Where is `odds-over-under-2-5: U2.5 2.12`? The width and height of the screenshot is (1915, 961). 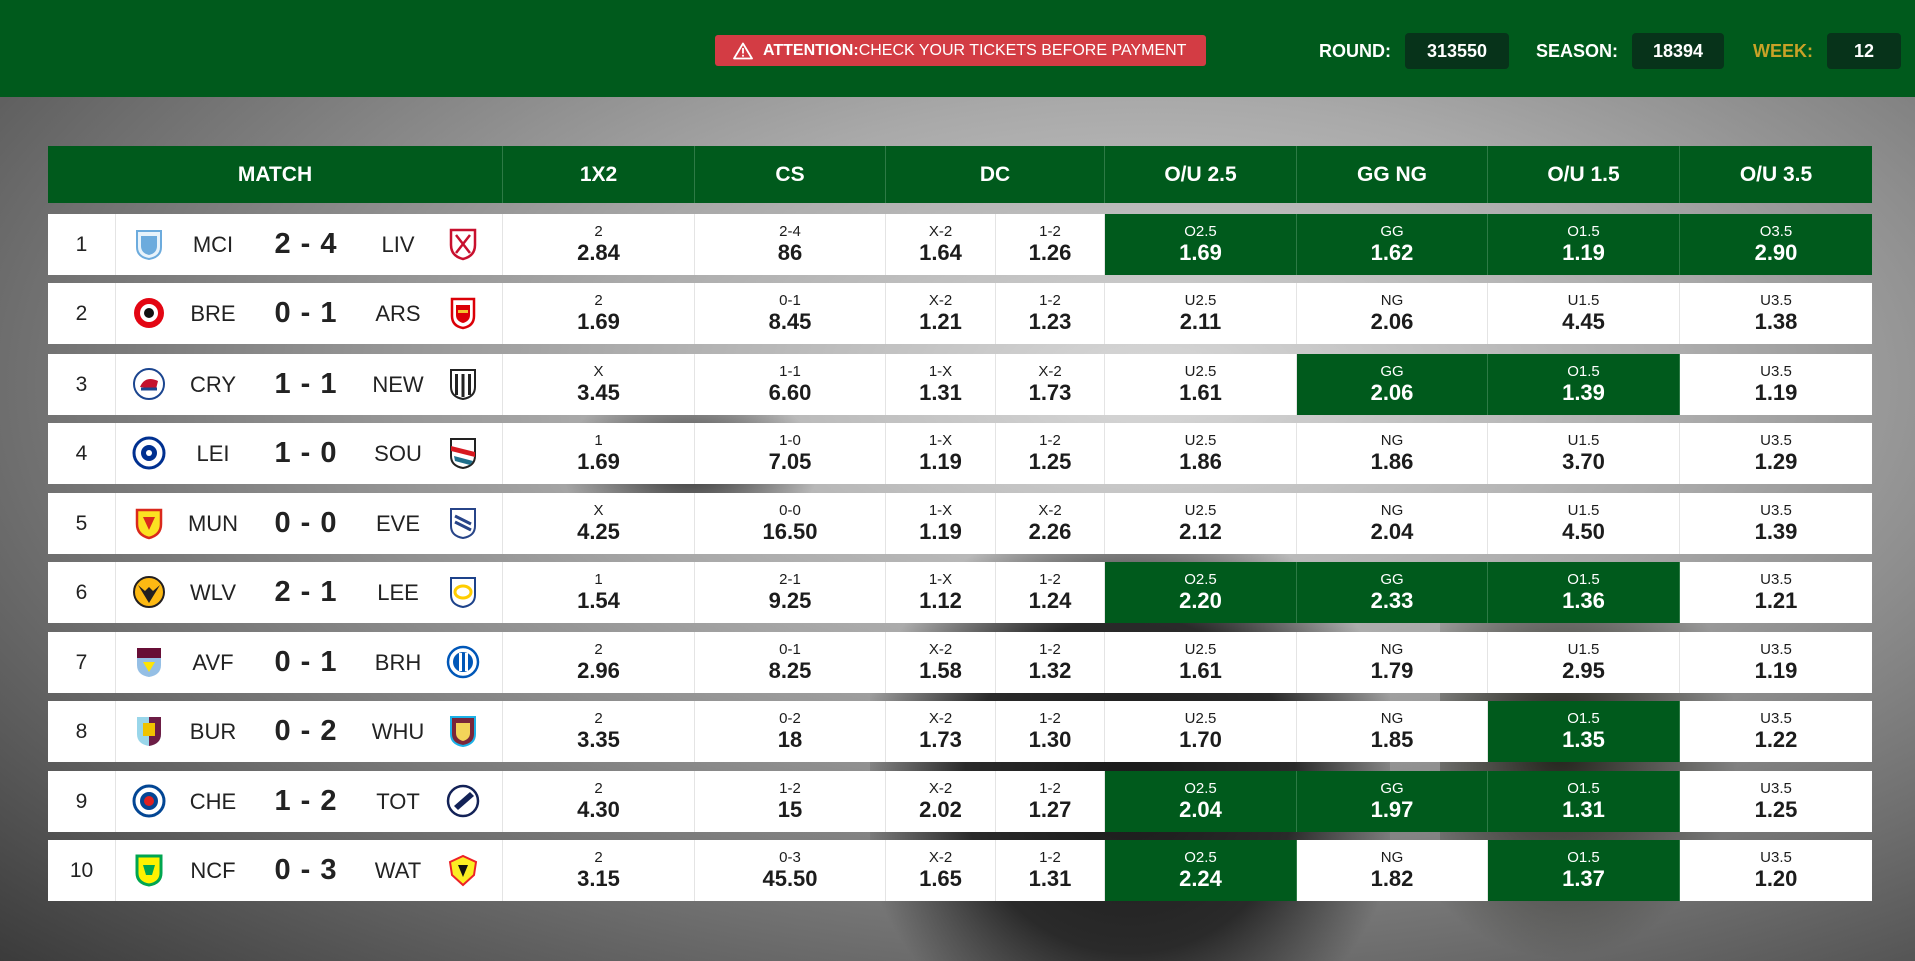 odds-over-under-2-5: U2.5 2.12 is located at coordinates (1201, 523).